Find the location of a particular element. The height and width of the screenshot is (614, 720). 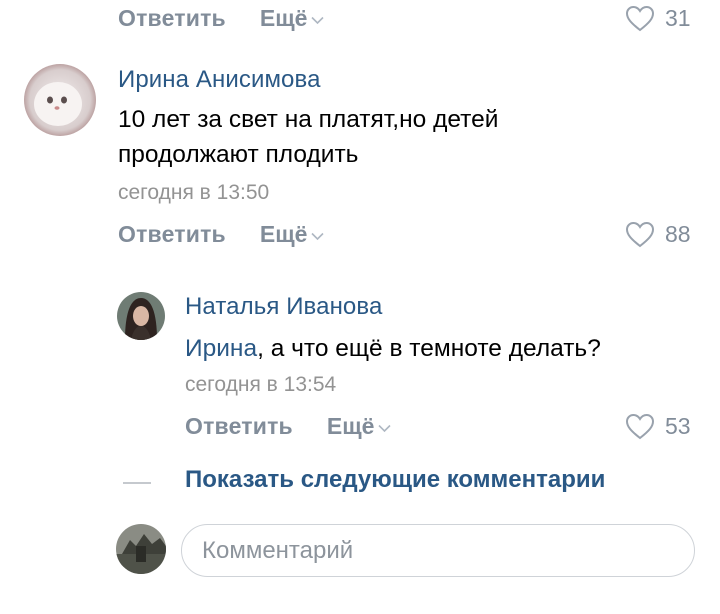

comment-text-line: продолжают плодить is located at coordinates (238, 154).